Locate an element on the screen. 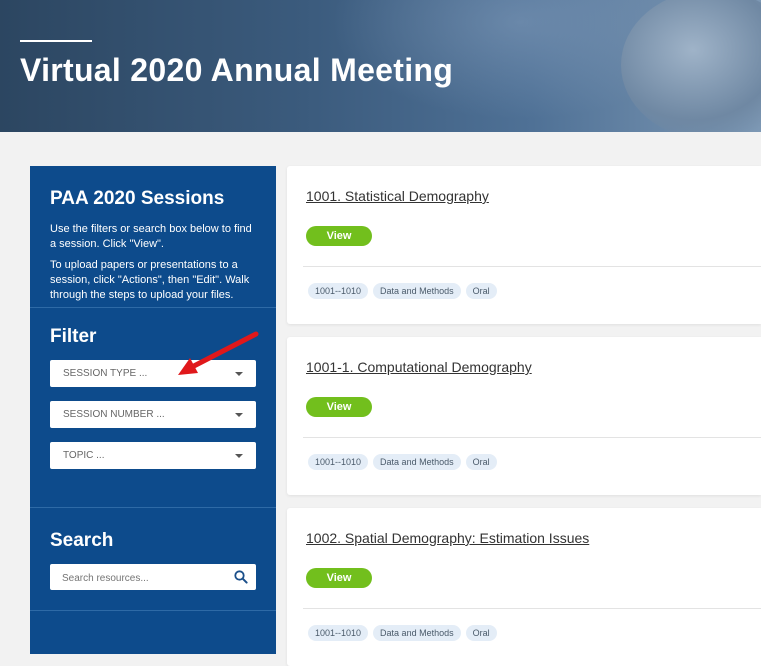  session-title-link: 1001-1. Computational Demography is located at coordinates (419, 367).